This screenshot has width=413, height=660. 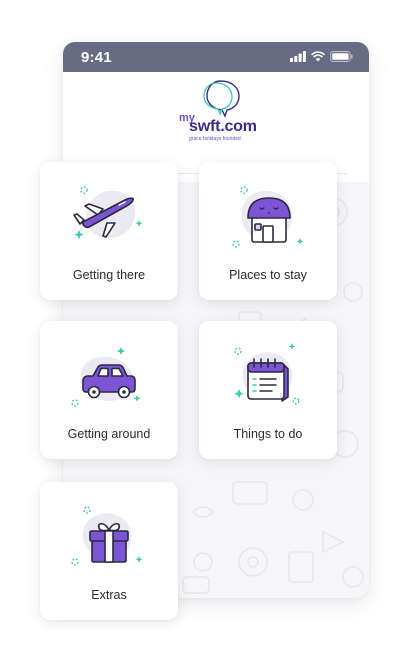 What do you see at coordinates (268, 275) in the screenshot?
I see `tile-label: Places to stay` at bounding box center [268, 275].